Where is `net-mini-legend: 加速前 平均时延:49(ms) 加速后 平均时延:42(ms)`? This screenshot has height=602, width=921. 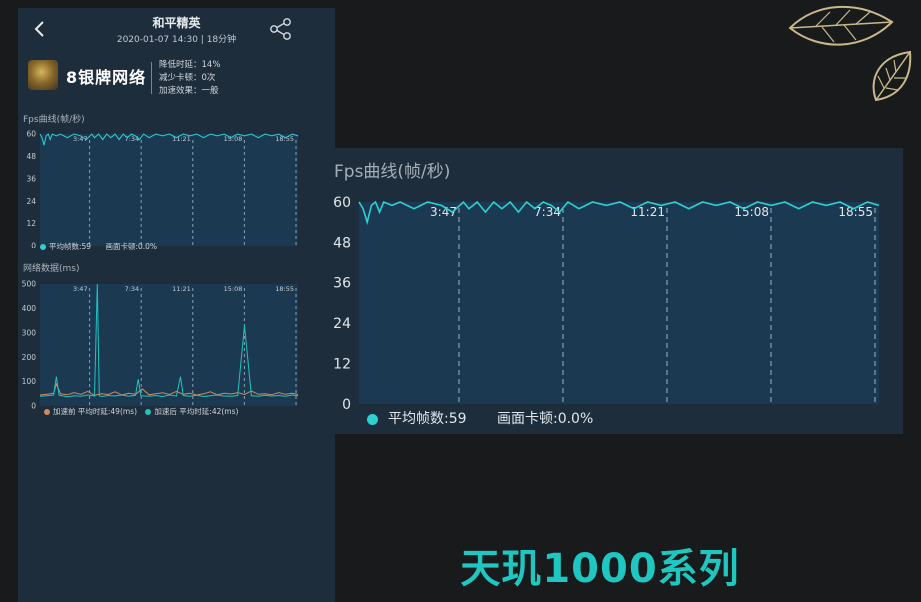 net-mini-legend: 加速前 平均时延:49(ms) 加速后 平均时延:42(ms) is located at coordinates (141, 411).